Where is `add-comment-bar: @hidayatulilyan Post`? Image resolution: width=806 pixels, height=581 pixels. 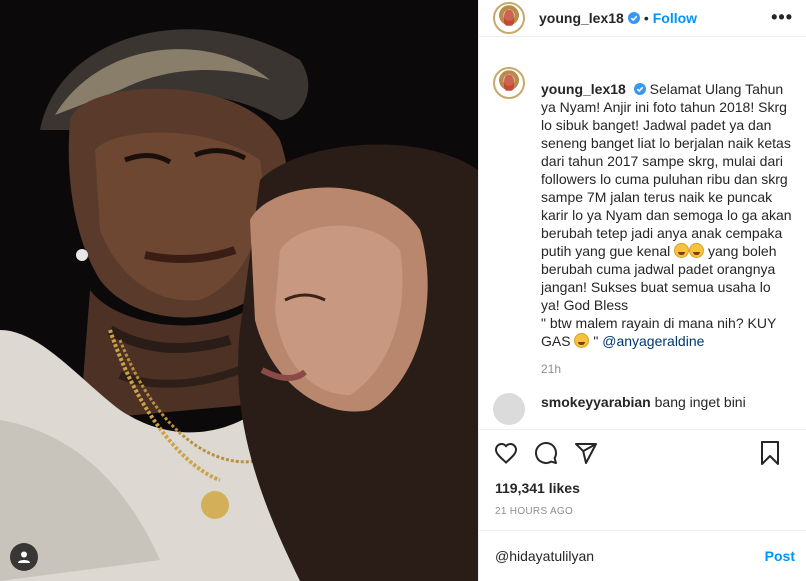 add-comment-bar: @hidayatulilyan Post is located at coordinates (642, 555).